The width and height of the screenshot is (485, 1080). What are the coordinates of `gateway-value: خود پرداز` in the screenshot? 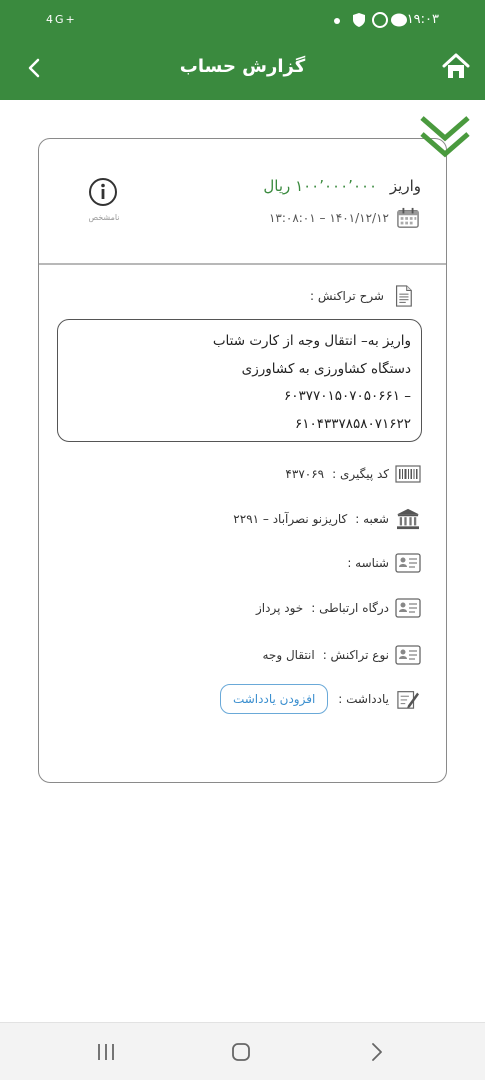 It's located at (280, 608).